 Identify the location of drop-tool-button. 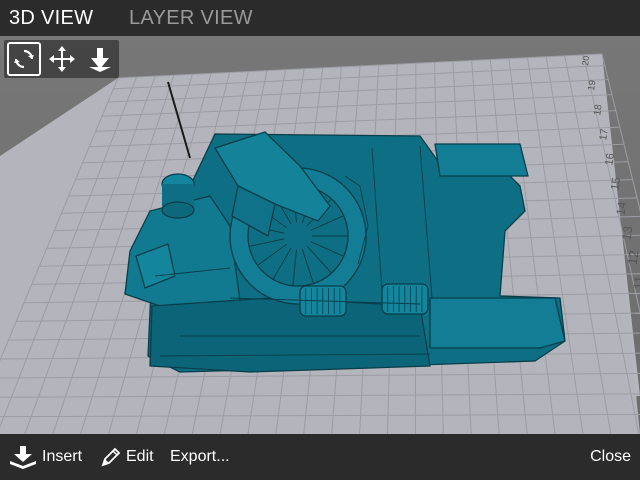
(100, 59).